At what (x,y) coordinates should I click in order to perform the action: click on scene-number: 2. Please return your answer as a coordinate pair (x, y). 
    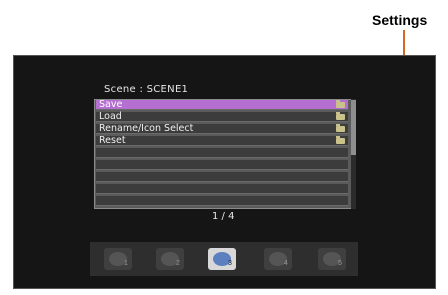
    Looking at the image, I should click on (178, 263).